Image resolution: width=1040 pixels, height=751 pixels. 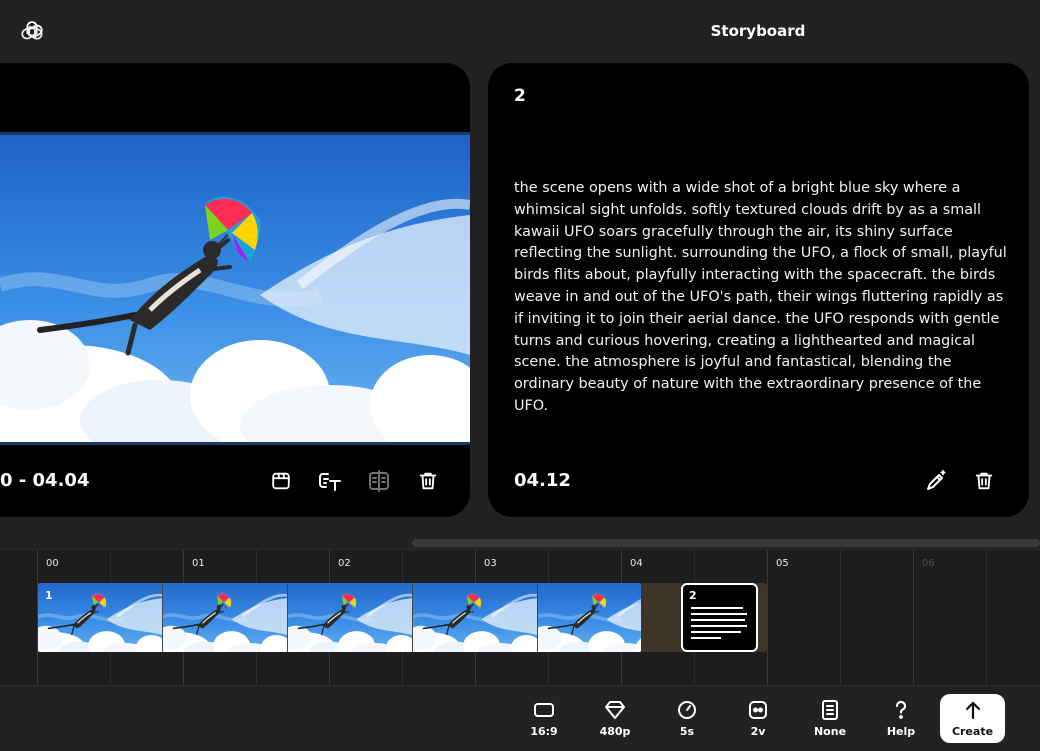 I want to click on diamond-icon, so click(x=615, y=710).